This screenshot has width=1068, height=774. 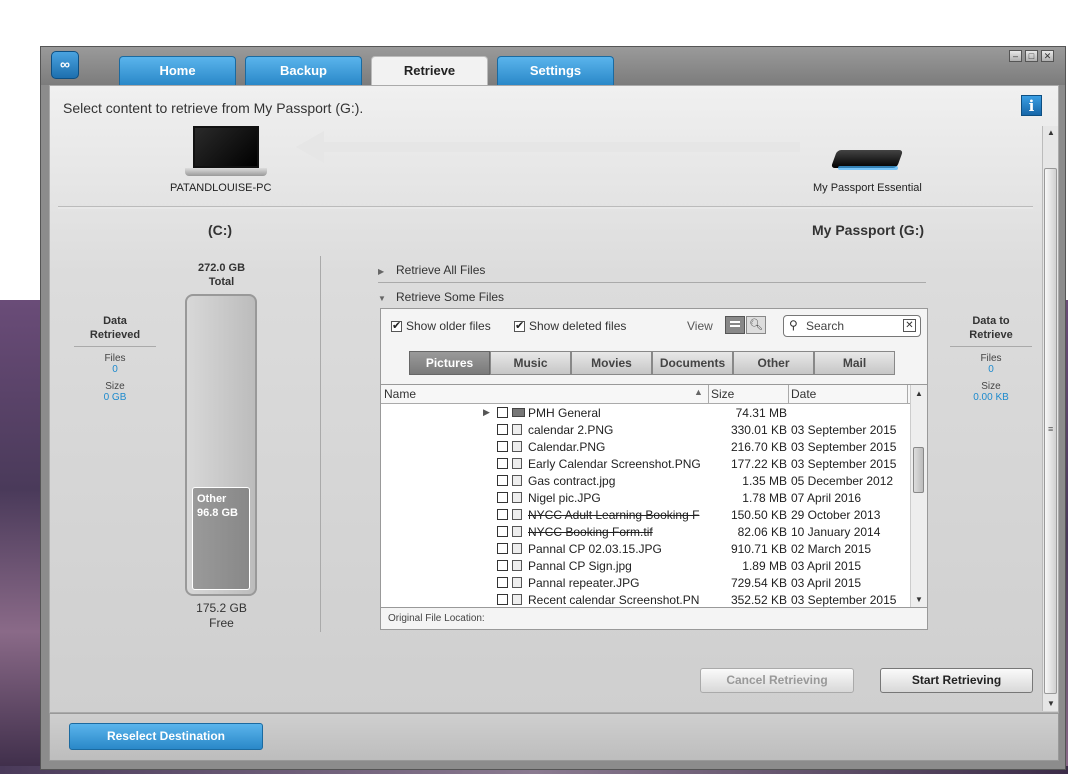 I want to click on external-drive-icon, so click(x=867, y=158).